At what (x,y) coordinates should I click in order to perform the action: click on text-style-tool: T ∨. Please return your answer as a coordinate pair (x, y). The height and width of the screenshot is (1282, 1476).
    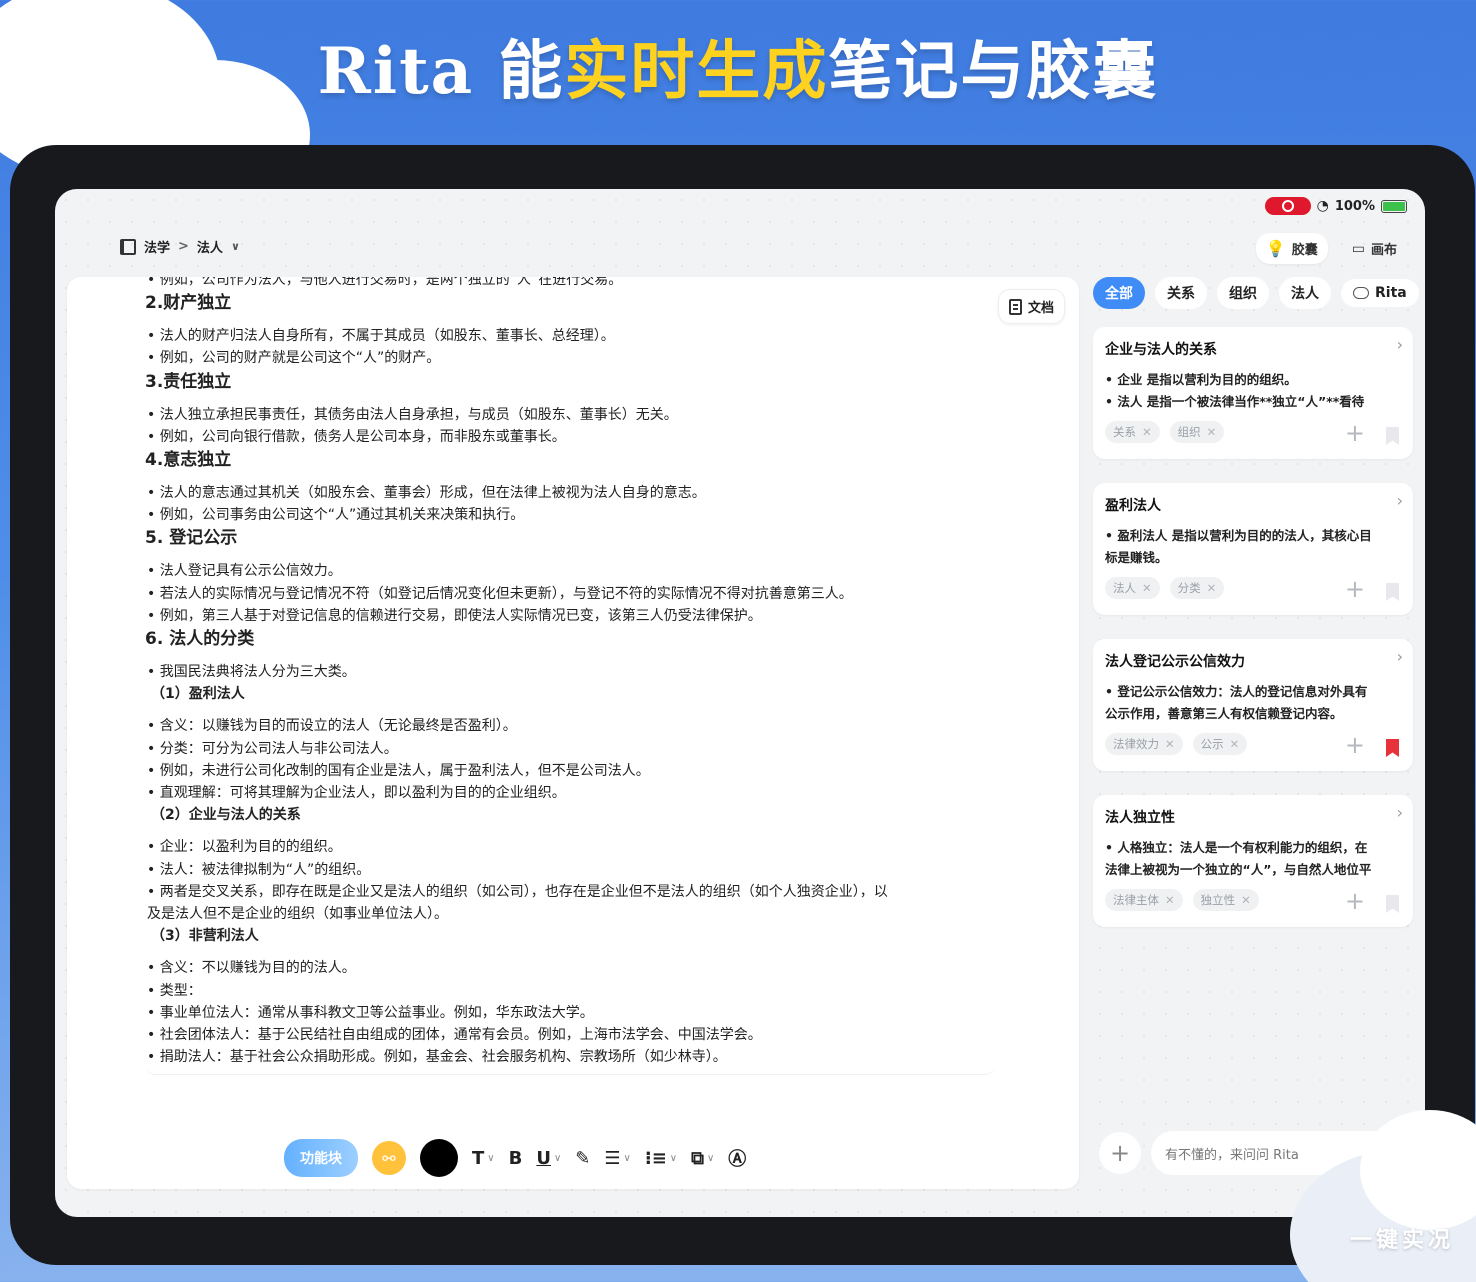
    Looking at the image, I should click on (483, 1158).